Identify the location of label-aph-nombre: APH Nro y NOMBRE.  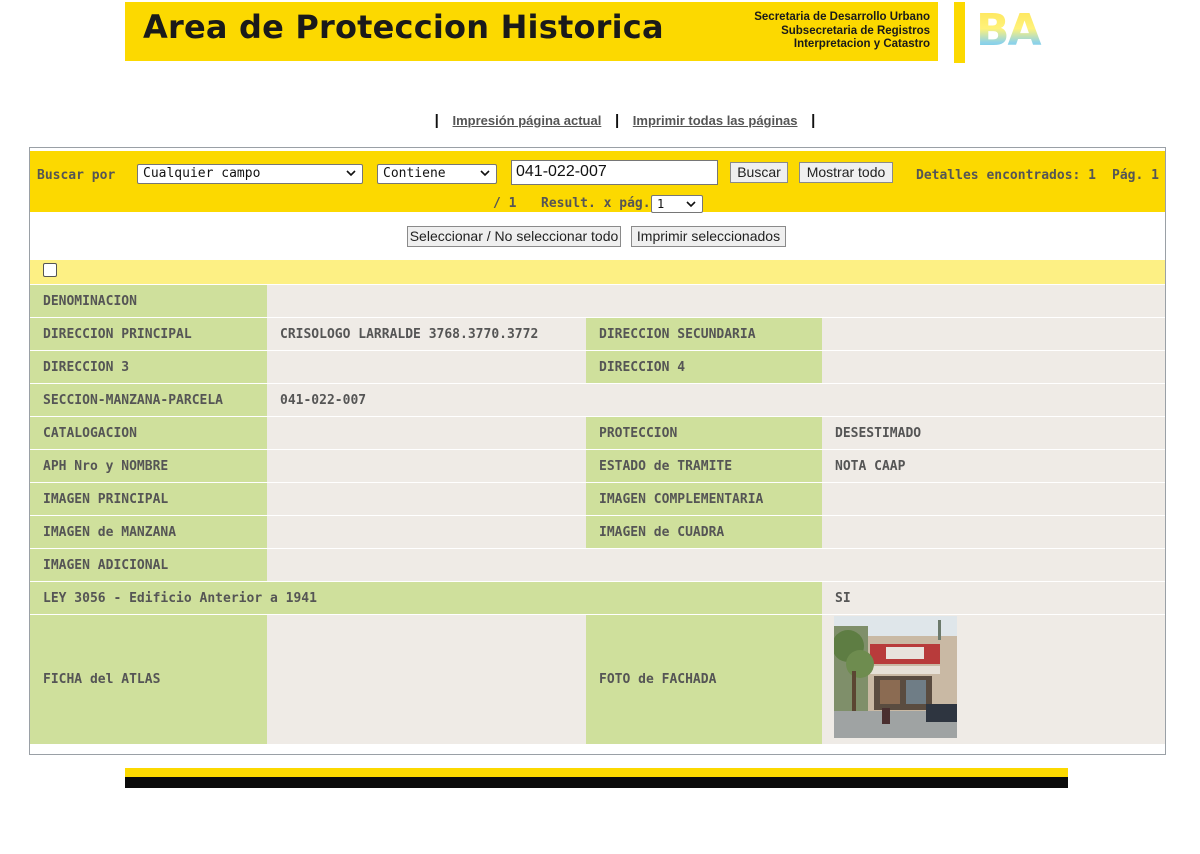
(148, 466).